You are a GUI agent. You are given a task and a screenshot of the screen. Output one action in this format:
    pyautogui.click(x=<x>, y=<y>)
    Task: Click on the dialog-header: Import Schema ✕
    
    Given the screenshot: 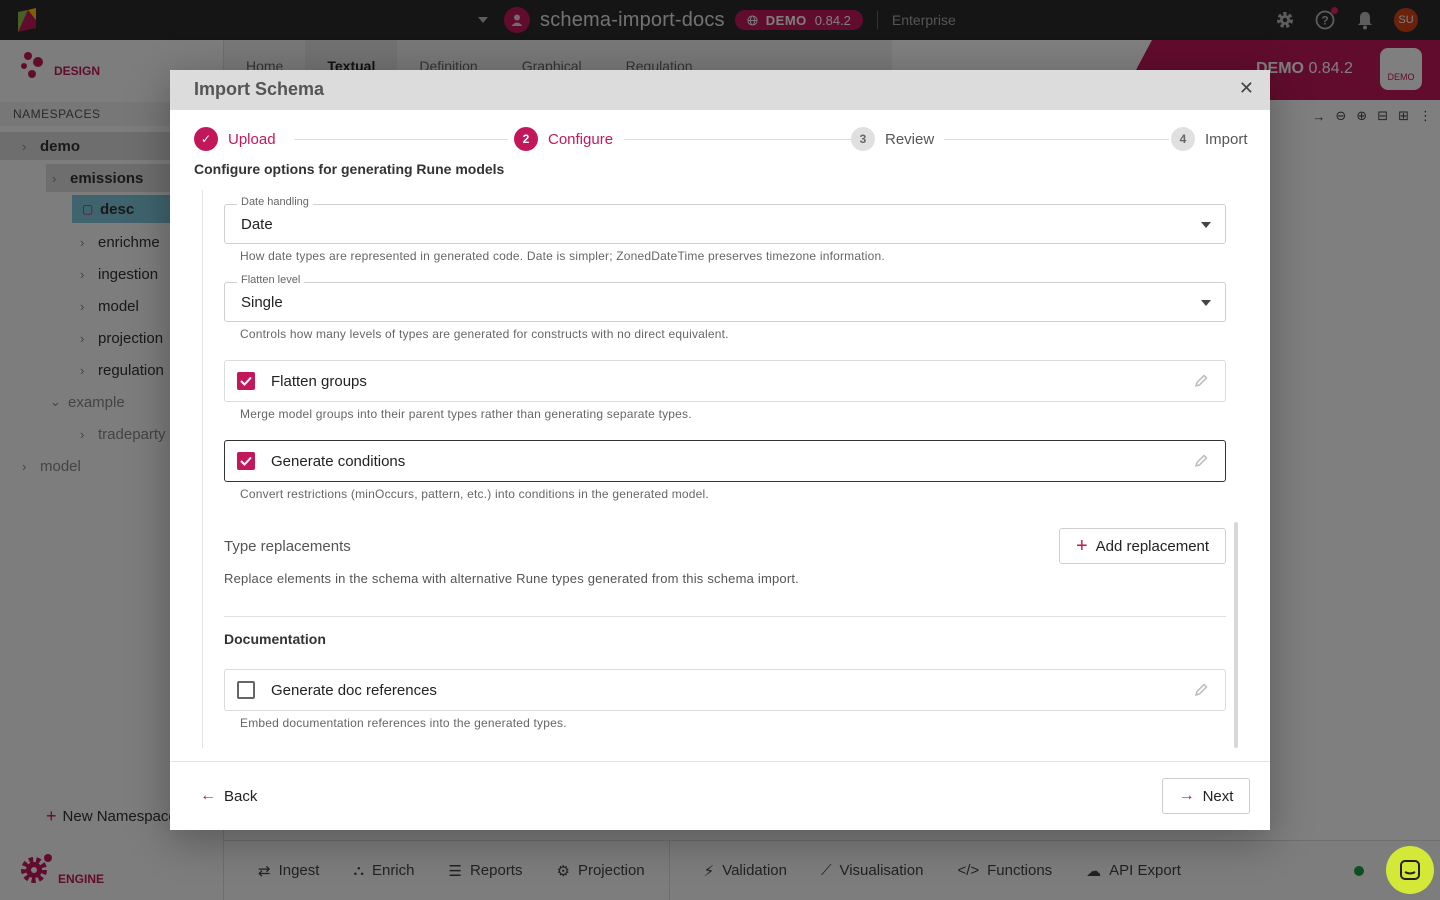 What is the action you would take?
    pyautogui.click(x=720, y=90)
    